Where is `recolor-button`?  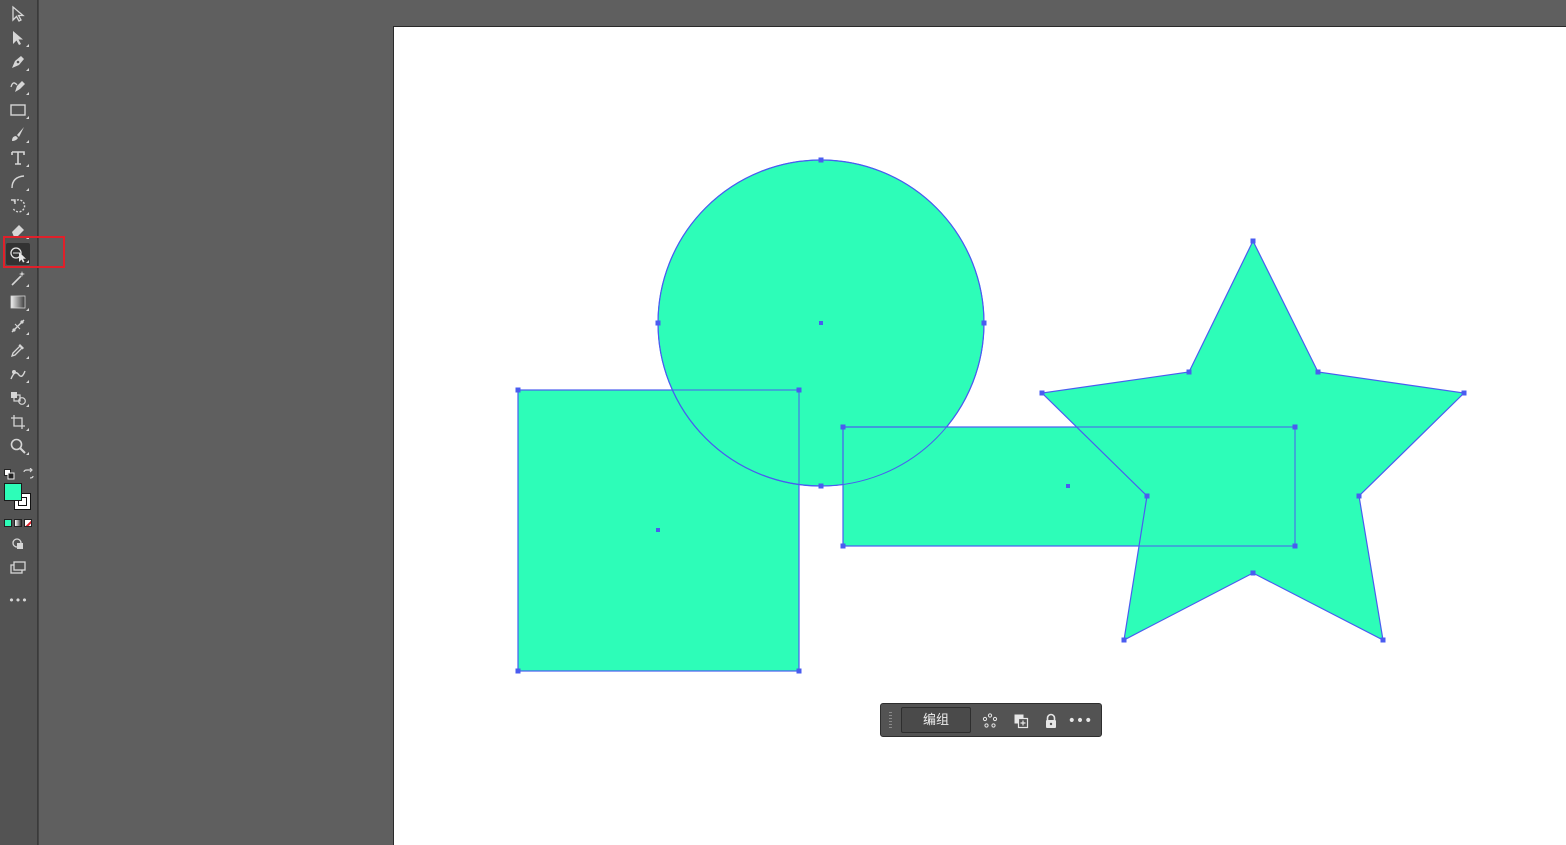 recolor-button is located at coordinates (990, 721).